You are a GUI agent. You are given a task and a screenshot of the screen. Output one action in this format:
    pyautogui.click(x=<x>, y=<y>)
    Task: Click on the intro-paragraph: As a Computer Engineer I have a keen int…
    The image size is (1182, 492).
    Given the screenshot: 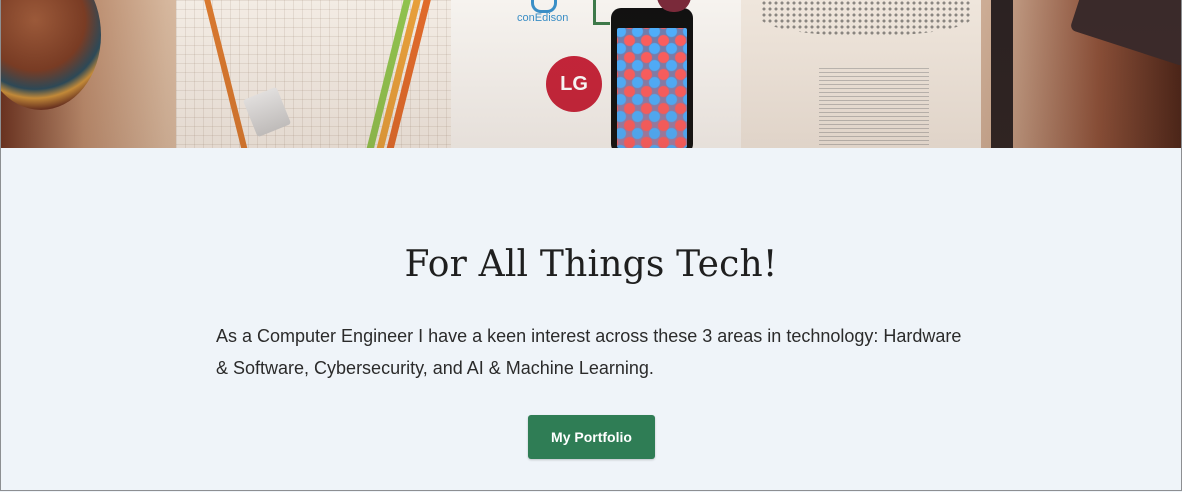 What is the action you would take?
    pyautogui.click(x=589, y=352)
    